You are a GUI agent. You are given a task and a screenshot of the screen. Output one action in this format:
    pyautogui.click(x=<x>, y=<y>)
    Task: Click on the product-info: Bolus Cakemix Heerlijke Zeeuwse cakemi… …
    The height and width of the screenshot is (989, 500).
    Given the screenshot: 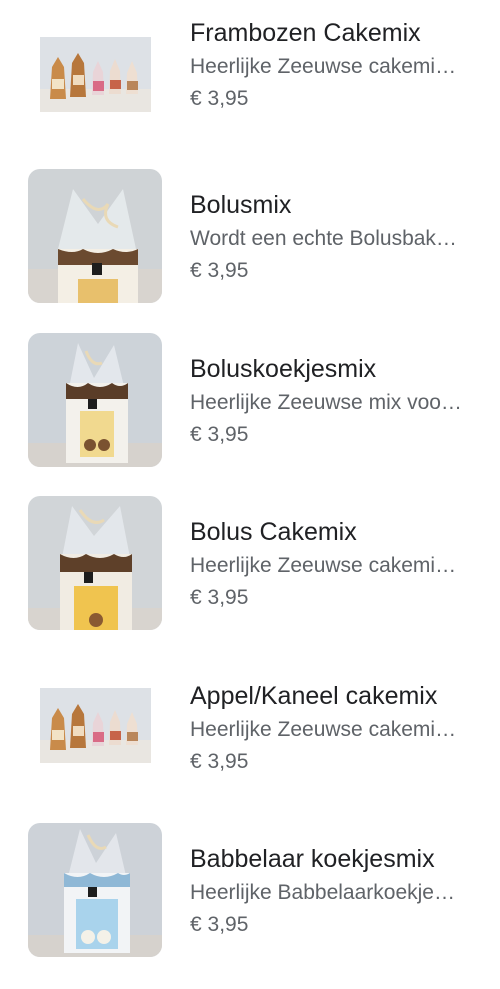 What is the action you would take?
    pyautogui.click(x=340, y=564)
    